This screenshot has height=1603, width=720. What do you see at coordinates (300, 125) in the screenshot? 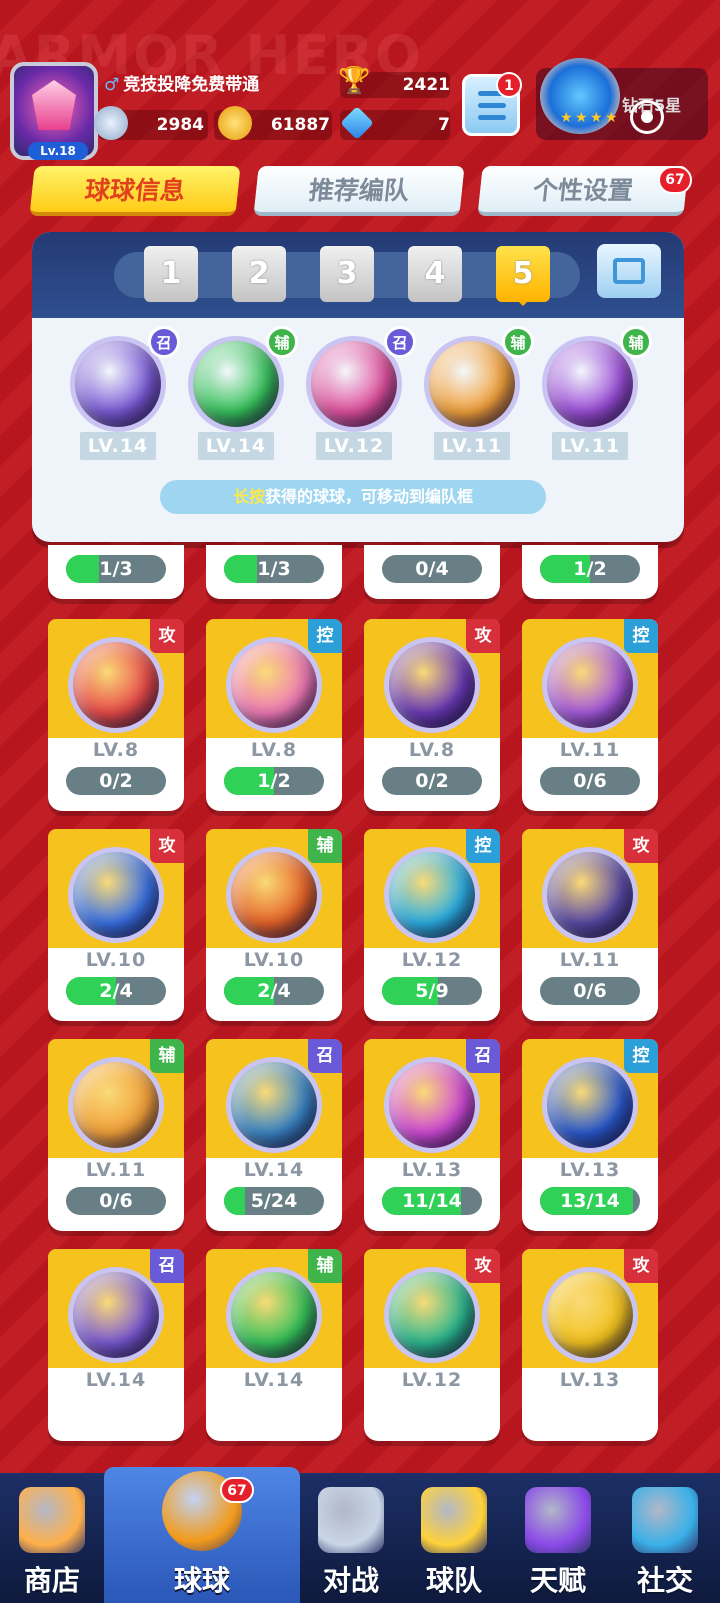
I see `coin-value: 61887` at bounding box center [300, 125].